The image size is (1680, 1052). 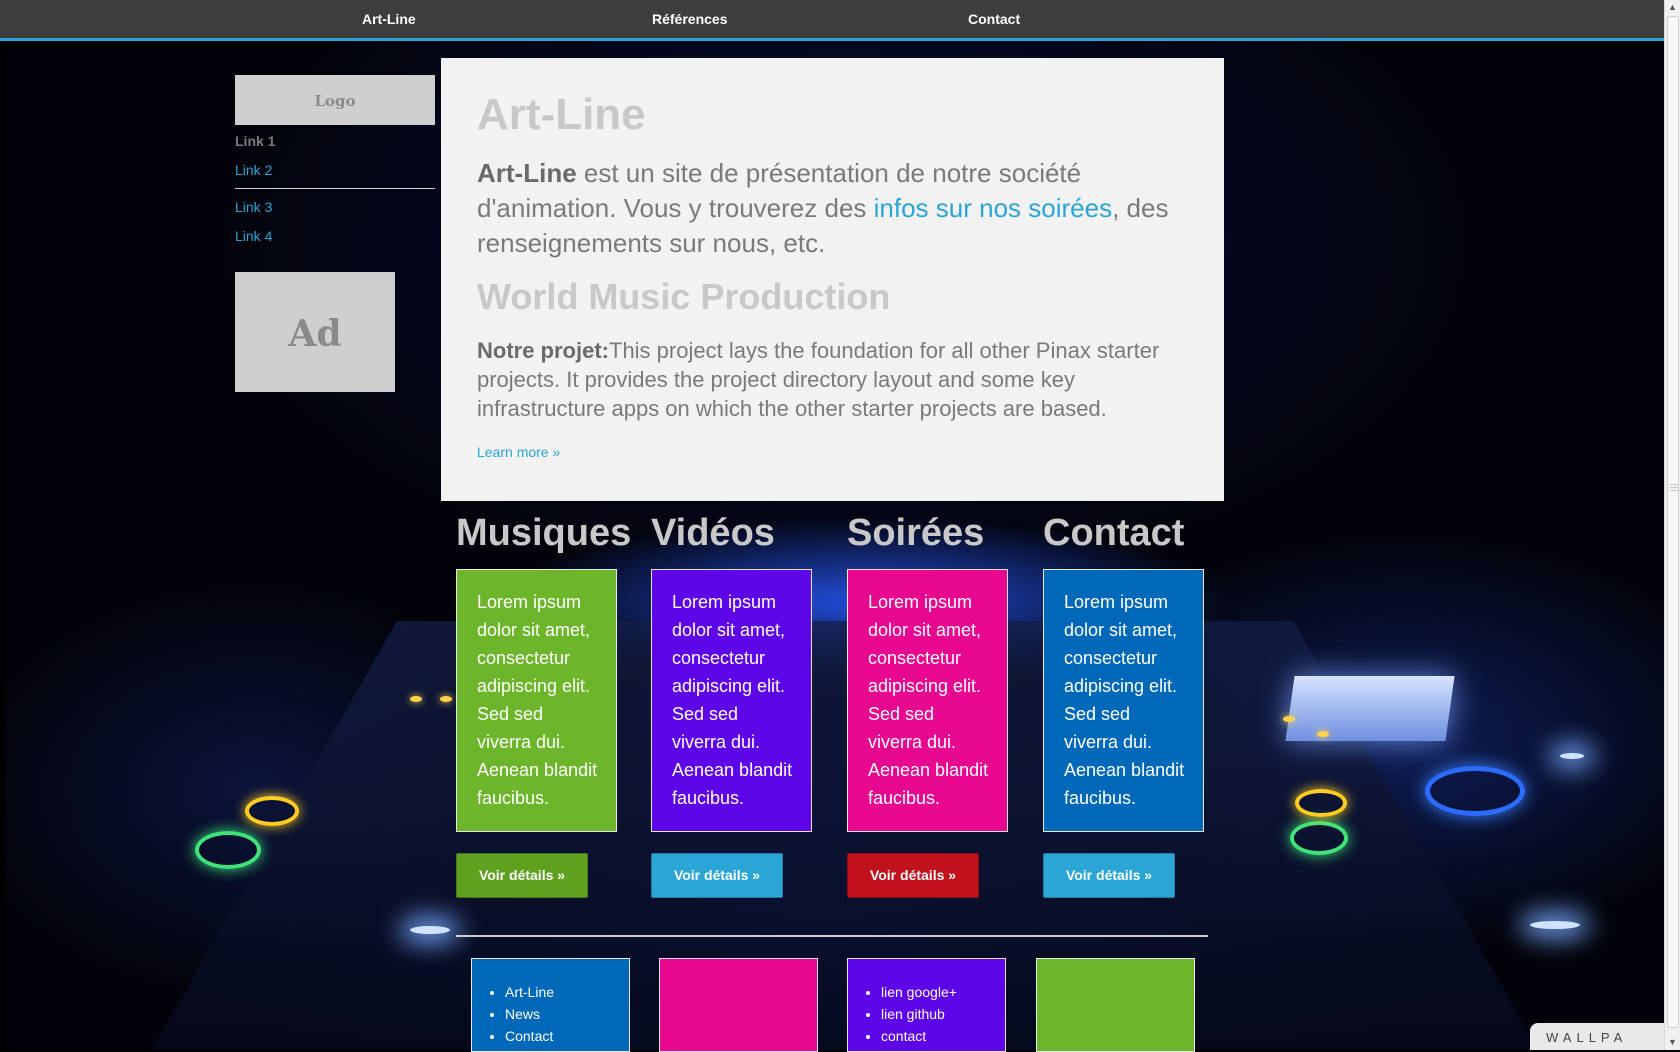 I want to click on column-title-contact: Contact, so click(x=1114, y=533).